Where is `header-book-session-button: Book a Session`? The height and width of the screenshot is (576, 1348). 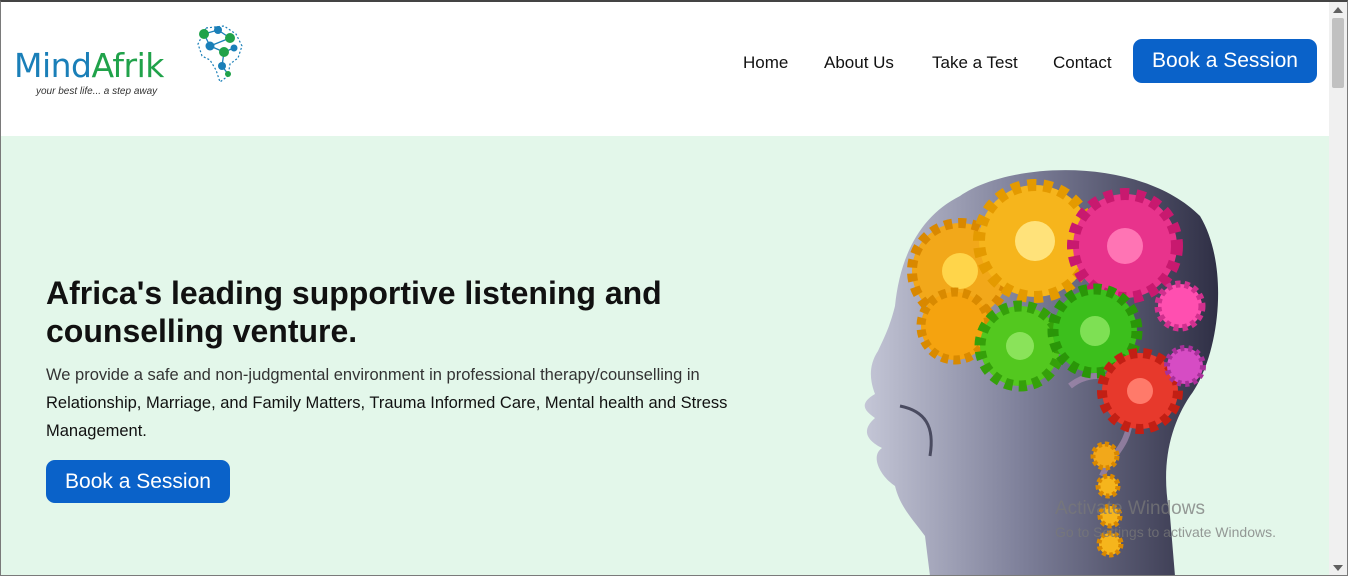 header-book-session-button: Book a Session is located at coordinates (1225, 61).